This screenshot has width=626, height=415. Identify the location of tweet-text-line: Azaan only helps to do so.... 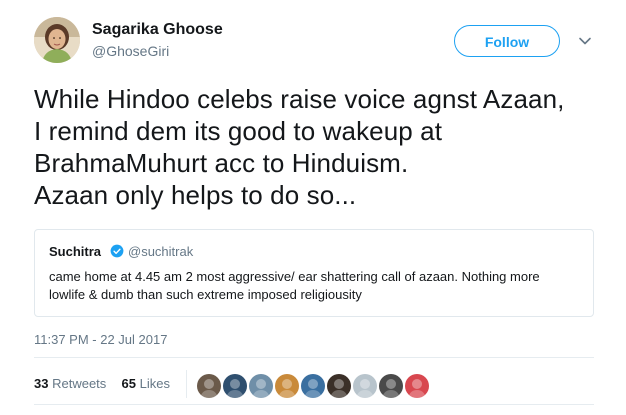
(195, 195).